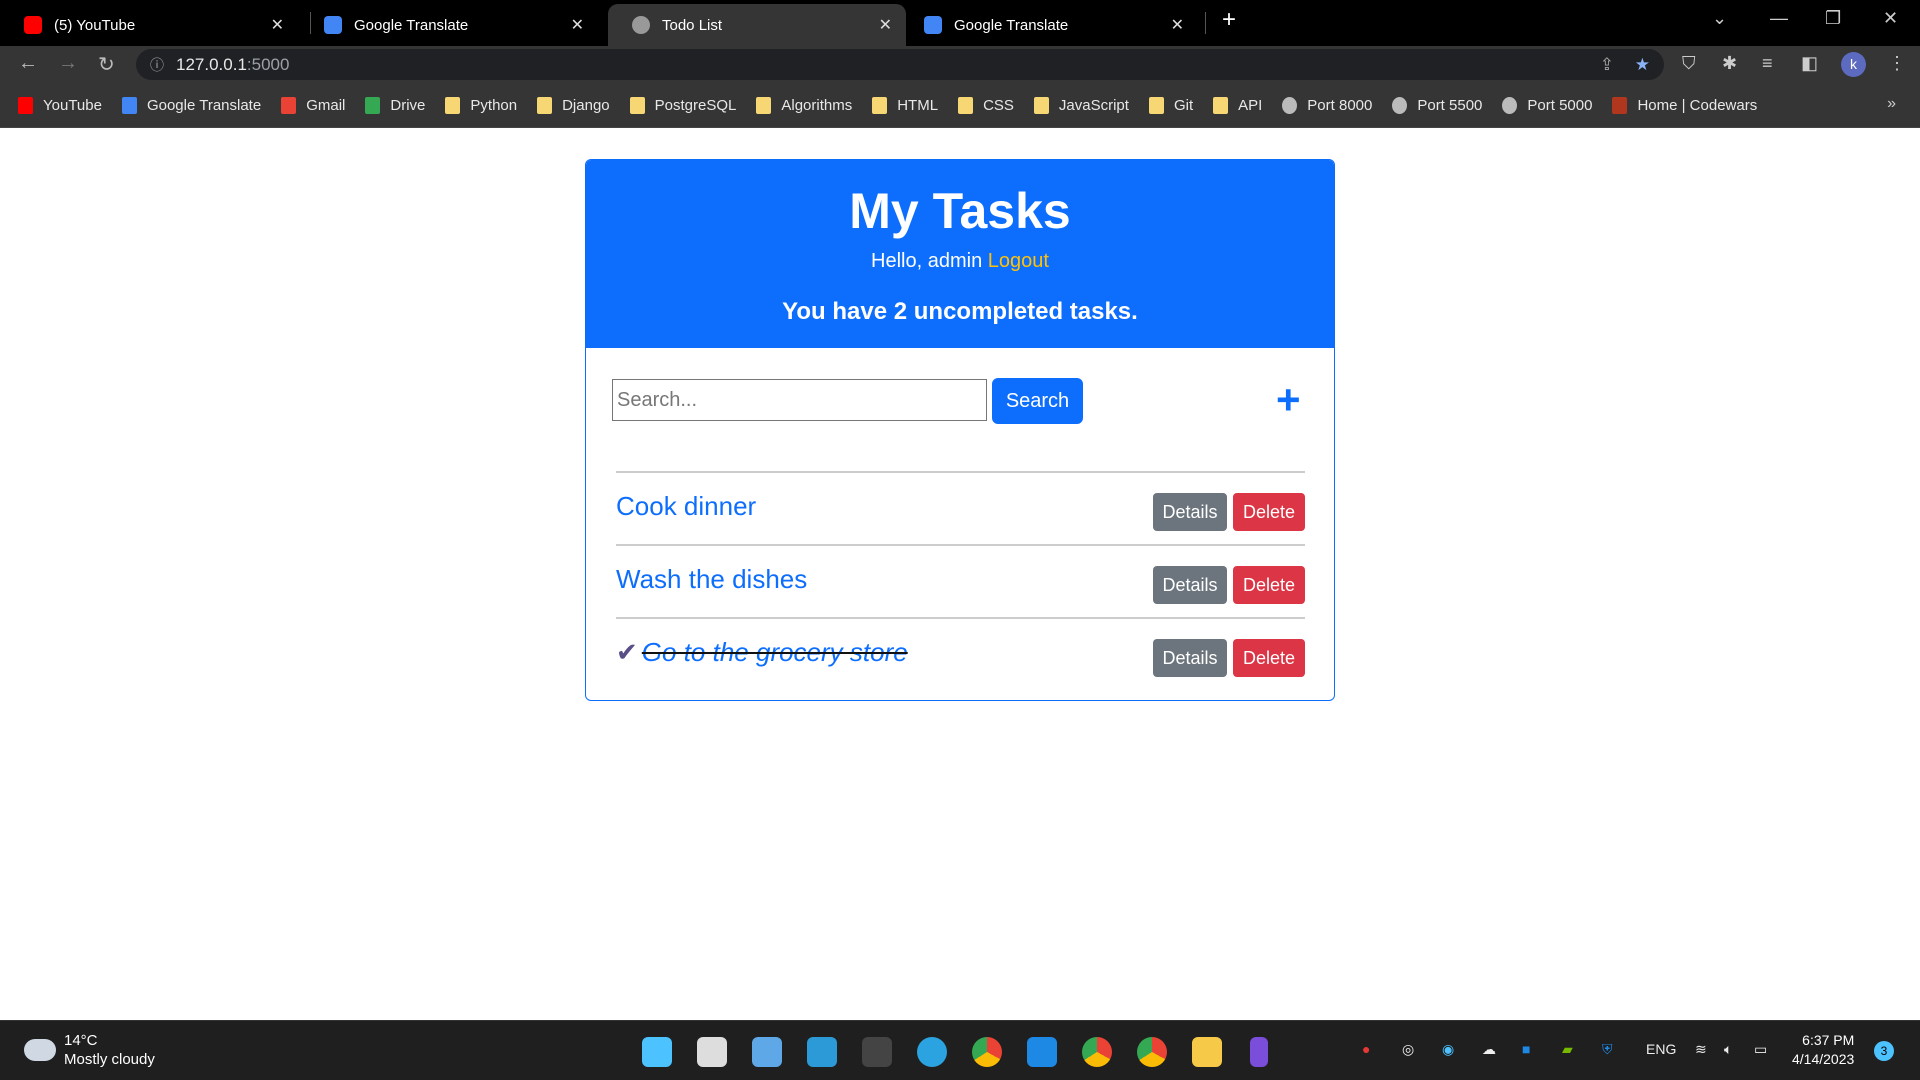 The image size is (1920, 1080). What do you see at coordinates (686, 506) in the screenshot?
I see `task-title-link: Cook dinner` at bounding box center [686, 506].